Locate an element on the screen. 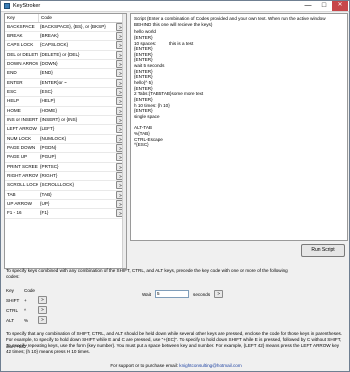  key-code: {PGDN} is located at coordinates (48, 147).